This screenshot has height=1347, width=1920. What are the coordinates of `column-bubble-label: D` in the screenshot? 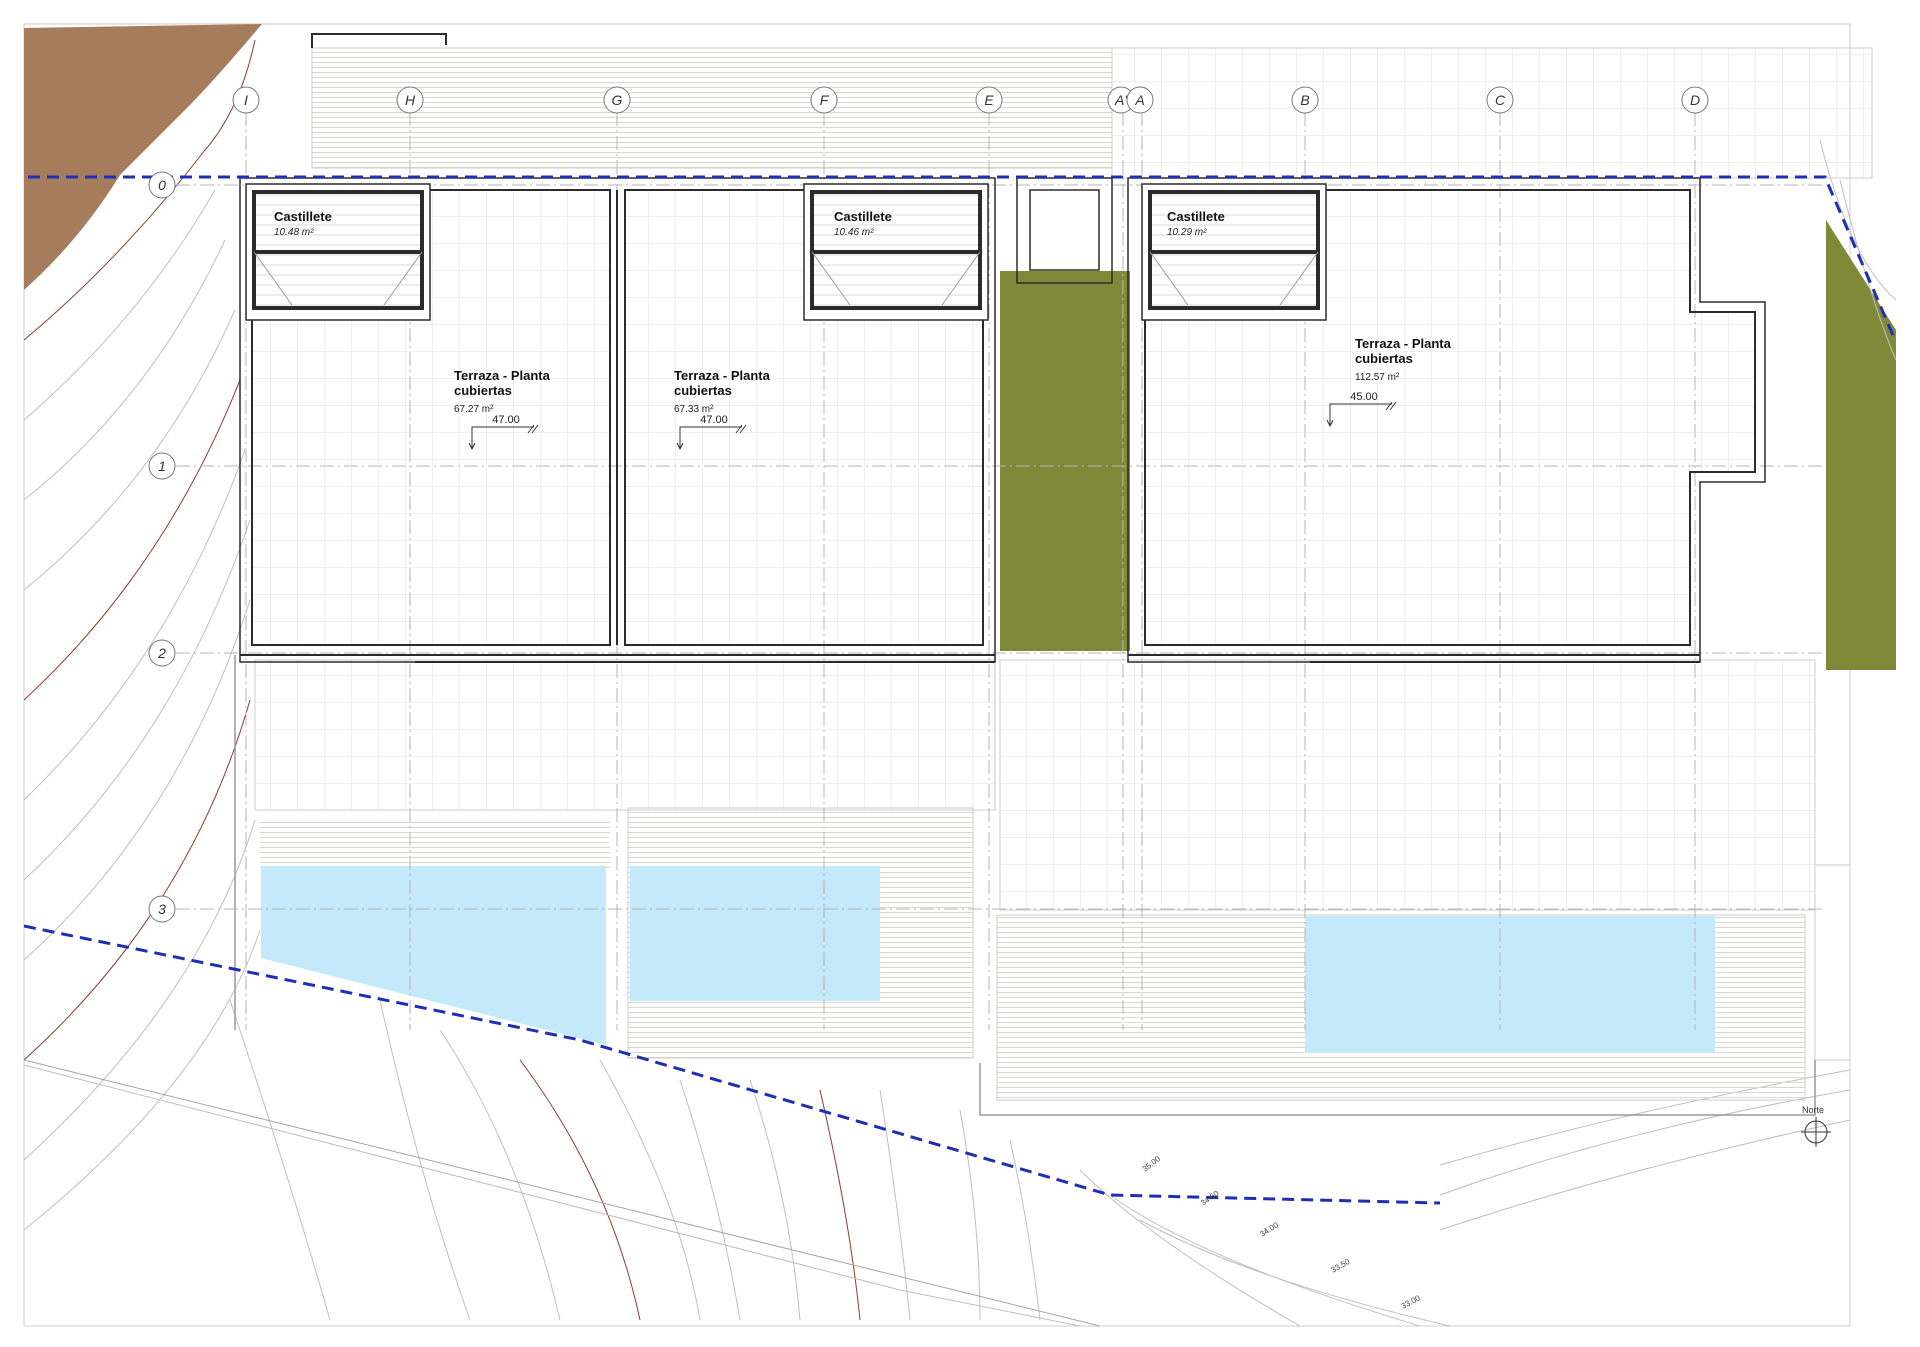 It's located at (1695, 100).